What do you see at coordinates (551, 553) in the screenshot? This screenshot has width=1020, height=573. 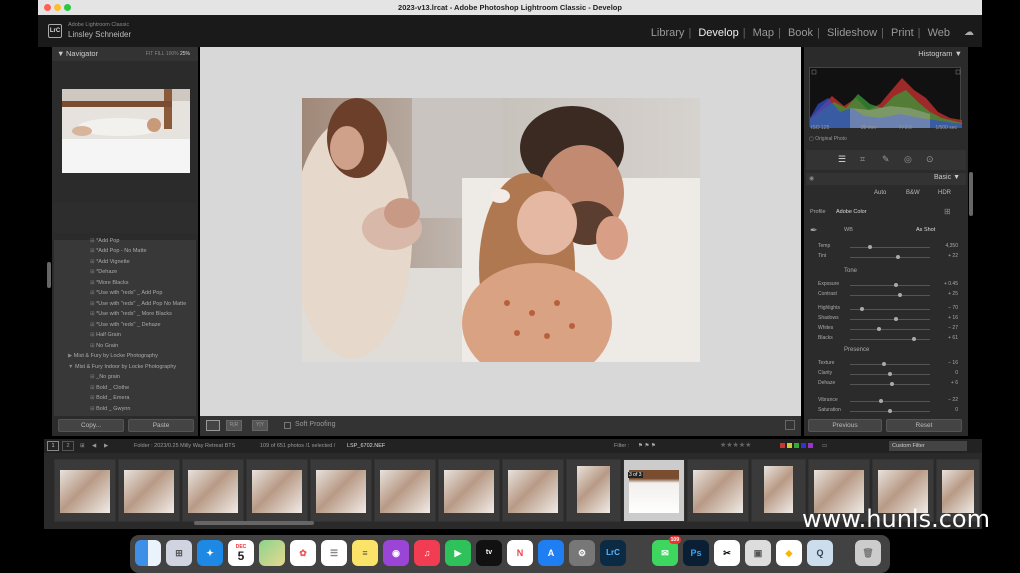 I see `app-store-icon: A` at bounding box center [551, 553].